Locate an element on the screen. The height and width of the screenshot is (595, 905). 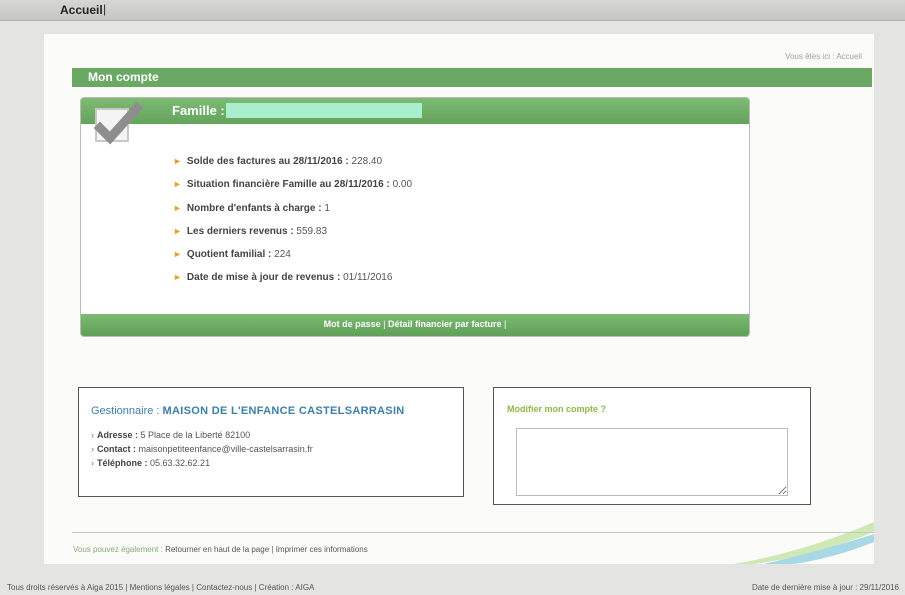
family-name-redacted: ████████████ is located at coordinates (324, 110).